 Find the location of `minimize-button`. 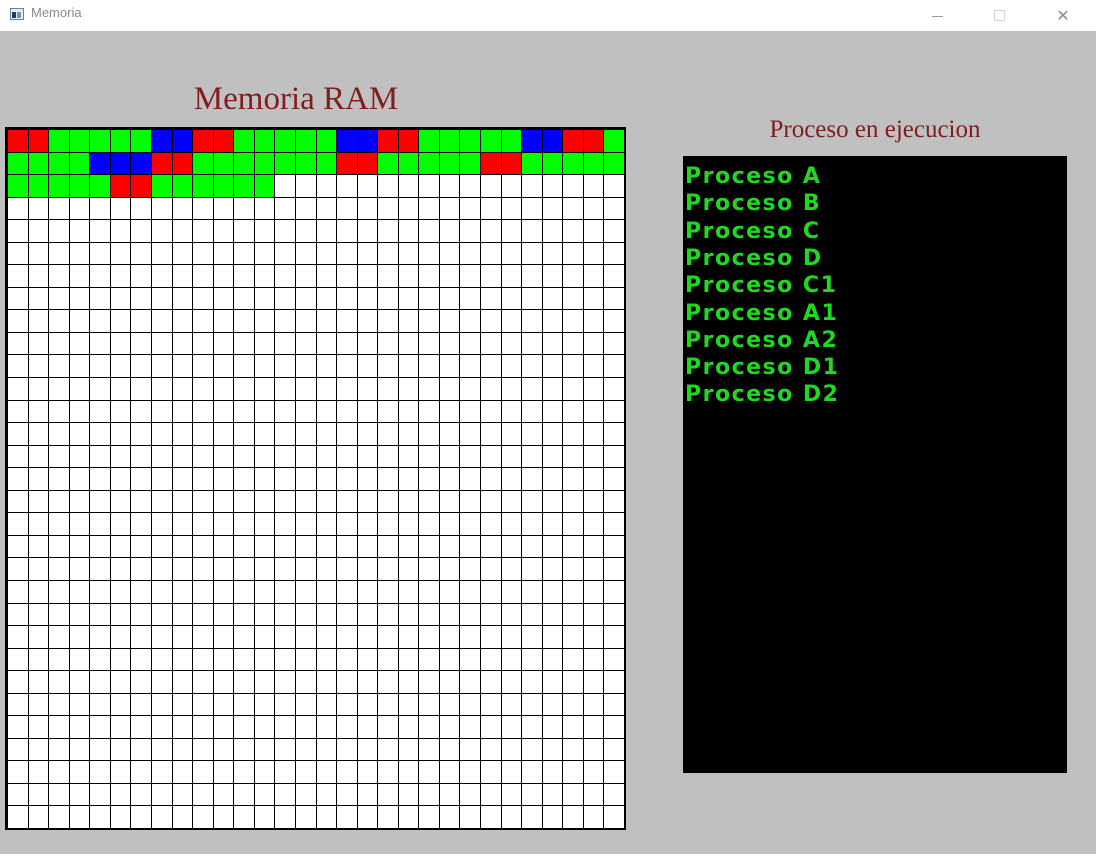

minimize-button is located at coordinates (937, 15).